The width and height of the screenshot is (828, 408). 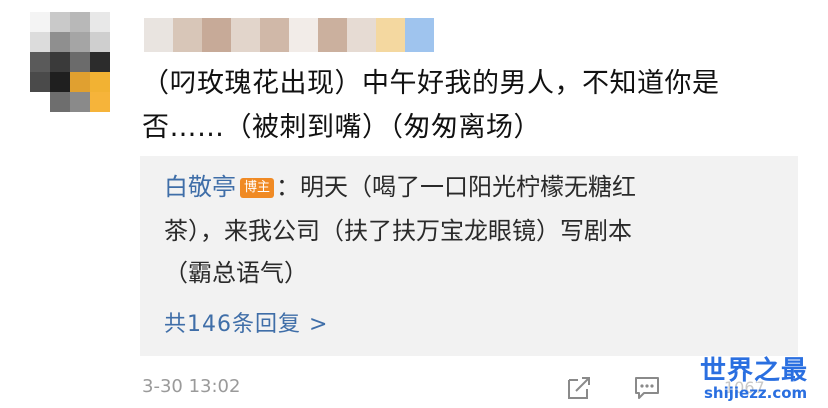 What do you see at coordinates (341, 127) in the screenshot?
I see `comment-line-2: 否……（被刺到嘴）（匆匆离场）` at bounding box center [341, 127].